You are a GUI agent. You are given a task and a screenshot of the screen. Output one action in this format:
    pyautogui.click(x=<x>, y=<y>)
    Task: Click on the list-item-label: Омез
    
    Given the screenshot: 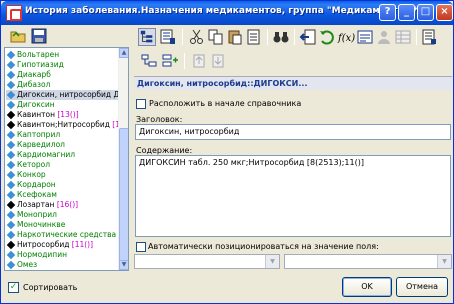 What is the action you would take?
    pyautogui.click(x=27, y=264)
    